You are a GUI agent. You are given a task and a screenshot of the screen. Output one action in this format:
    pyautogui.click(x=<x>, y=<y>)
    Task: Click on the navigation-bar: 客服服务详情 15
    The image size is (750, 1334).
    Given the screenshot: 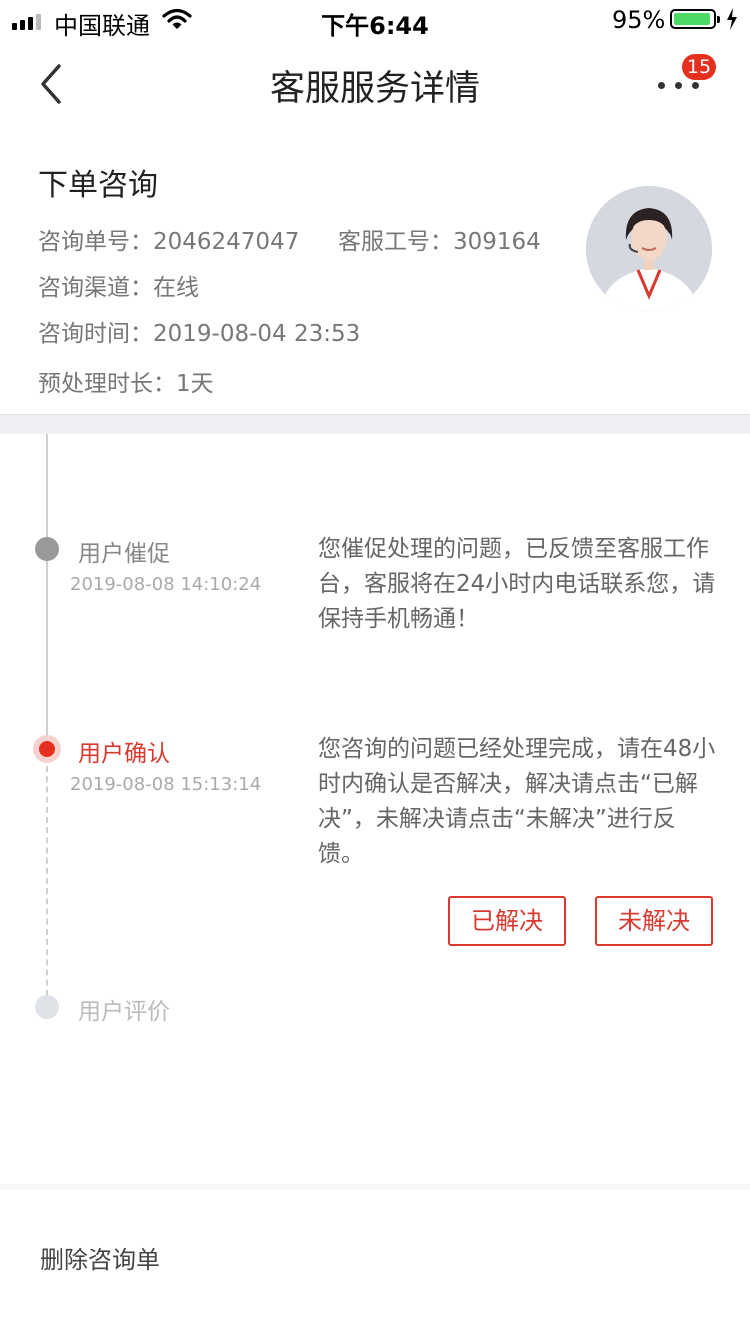 What is the action you would take?
    pyautogui.click(x=375, y=84)
    